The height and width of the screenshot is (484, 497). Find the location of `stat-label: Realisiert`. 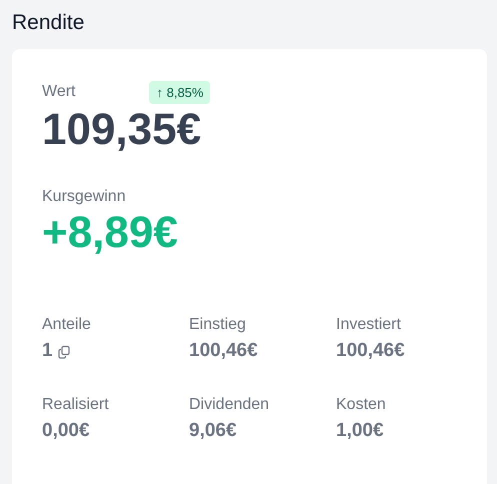

stat-label: Realisiert is located at coordinates (76, 405).